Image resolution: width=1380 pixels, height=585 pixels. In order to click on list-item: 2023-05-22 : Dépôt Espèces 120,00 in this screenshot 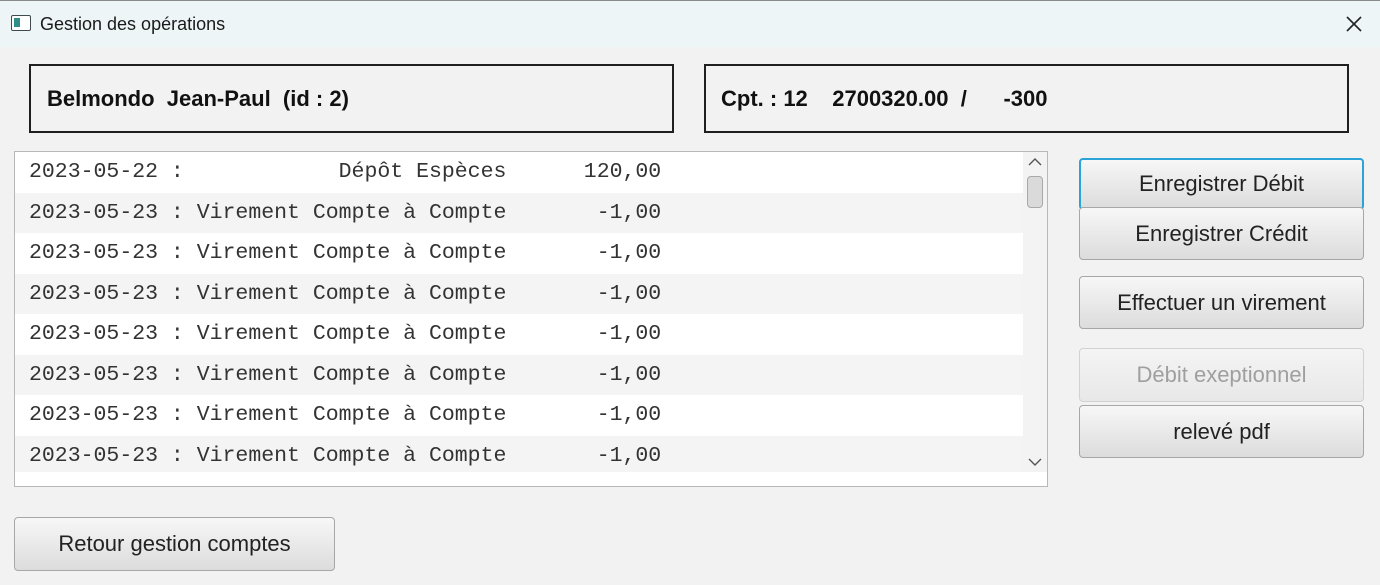, I will do `click(519, 172)`.